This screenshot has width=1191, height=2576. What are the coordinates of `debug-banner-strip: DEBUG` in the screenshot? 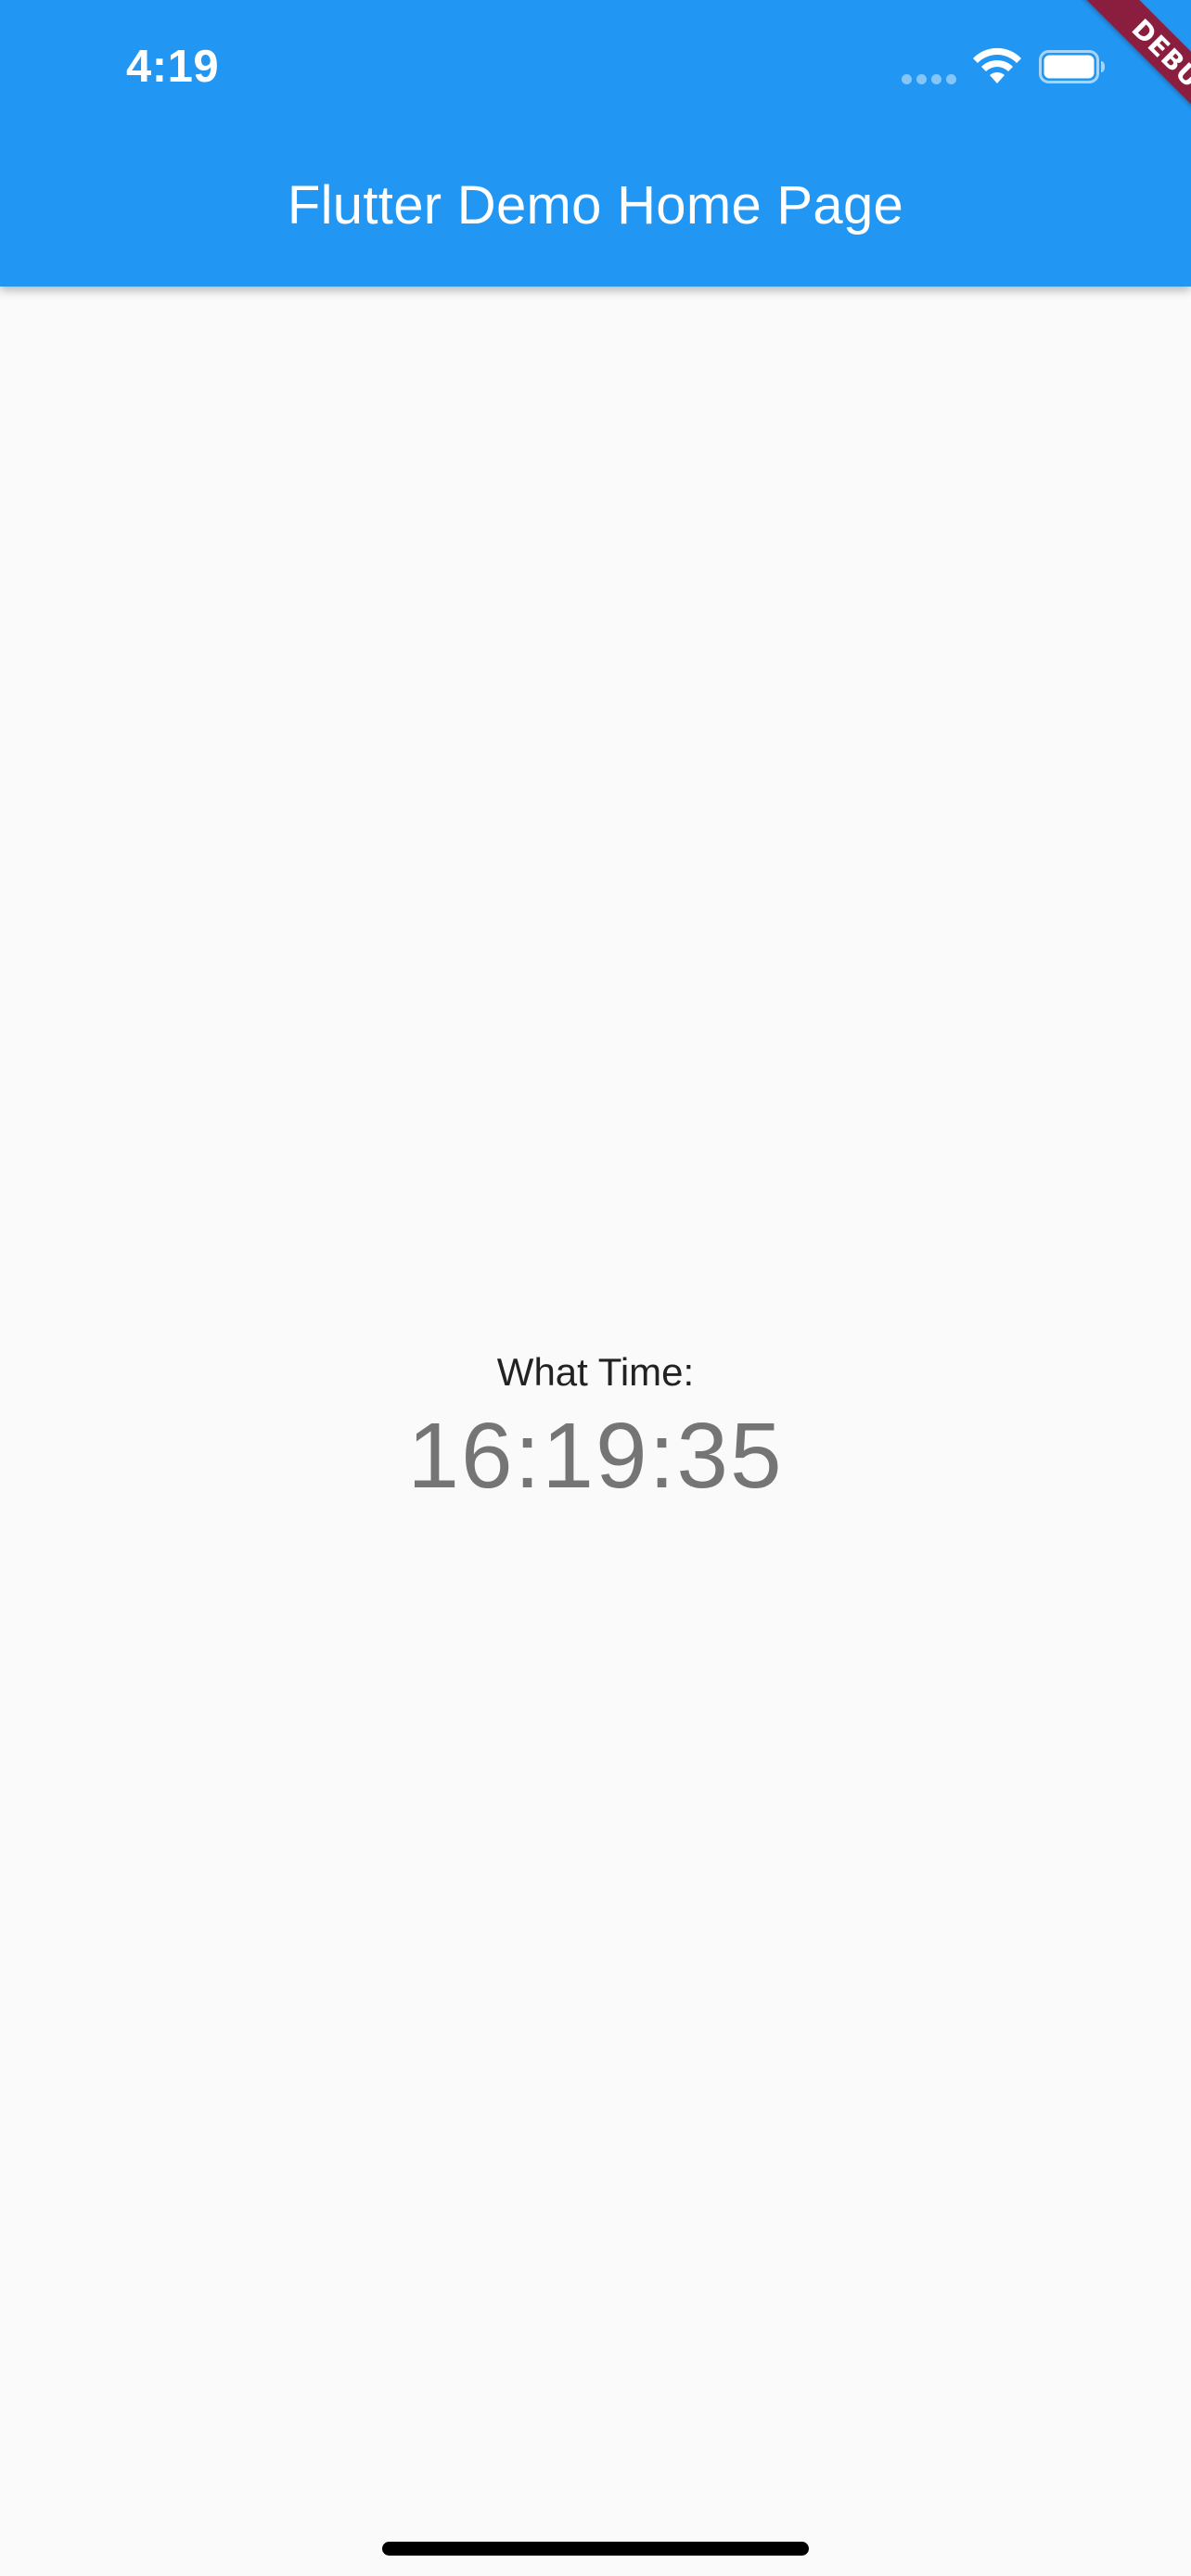 It's located at (1133, 79).